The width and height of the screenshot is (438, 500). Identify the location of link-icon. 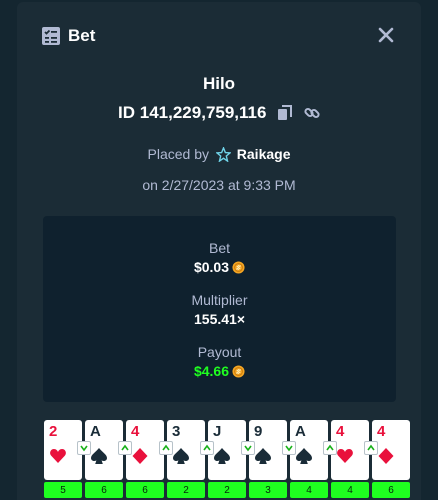
(312, 113).